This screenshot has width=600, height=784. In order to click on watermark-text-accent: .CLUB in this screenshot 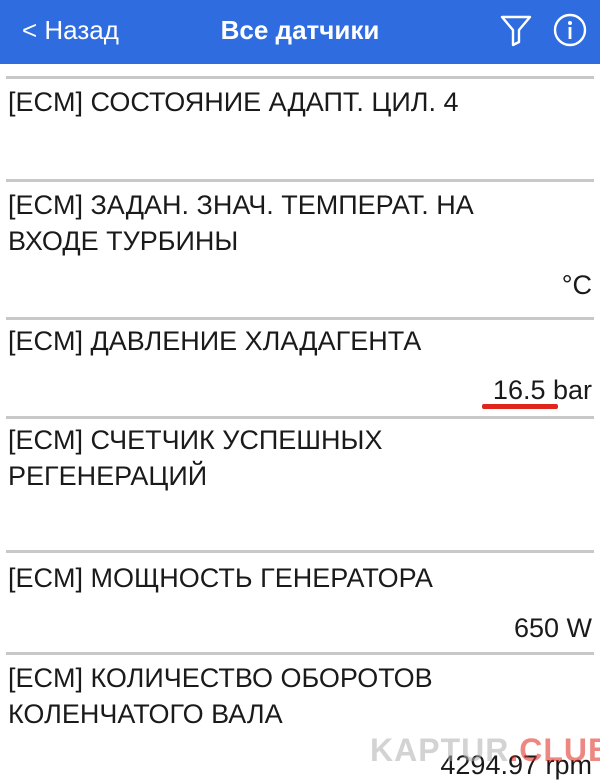, I will do `click(554, 750)`.